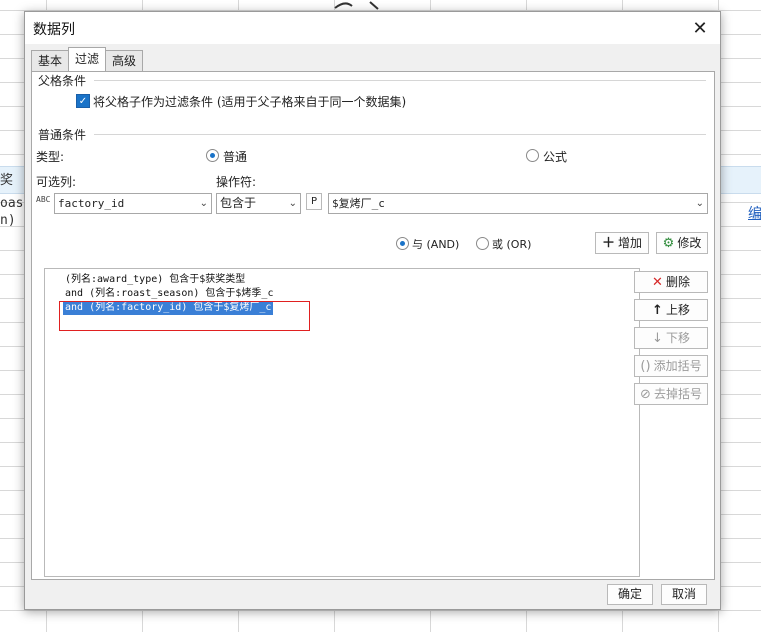  Describe the element at coordinates (668, 243) in the screenshot. I see `modify-icon: ⚙` at that location.